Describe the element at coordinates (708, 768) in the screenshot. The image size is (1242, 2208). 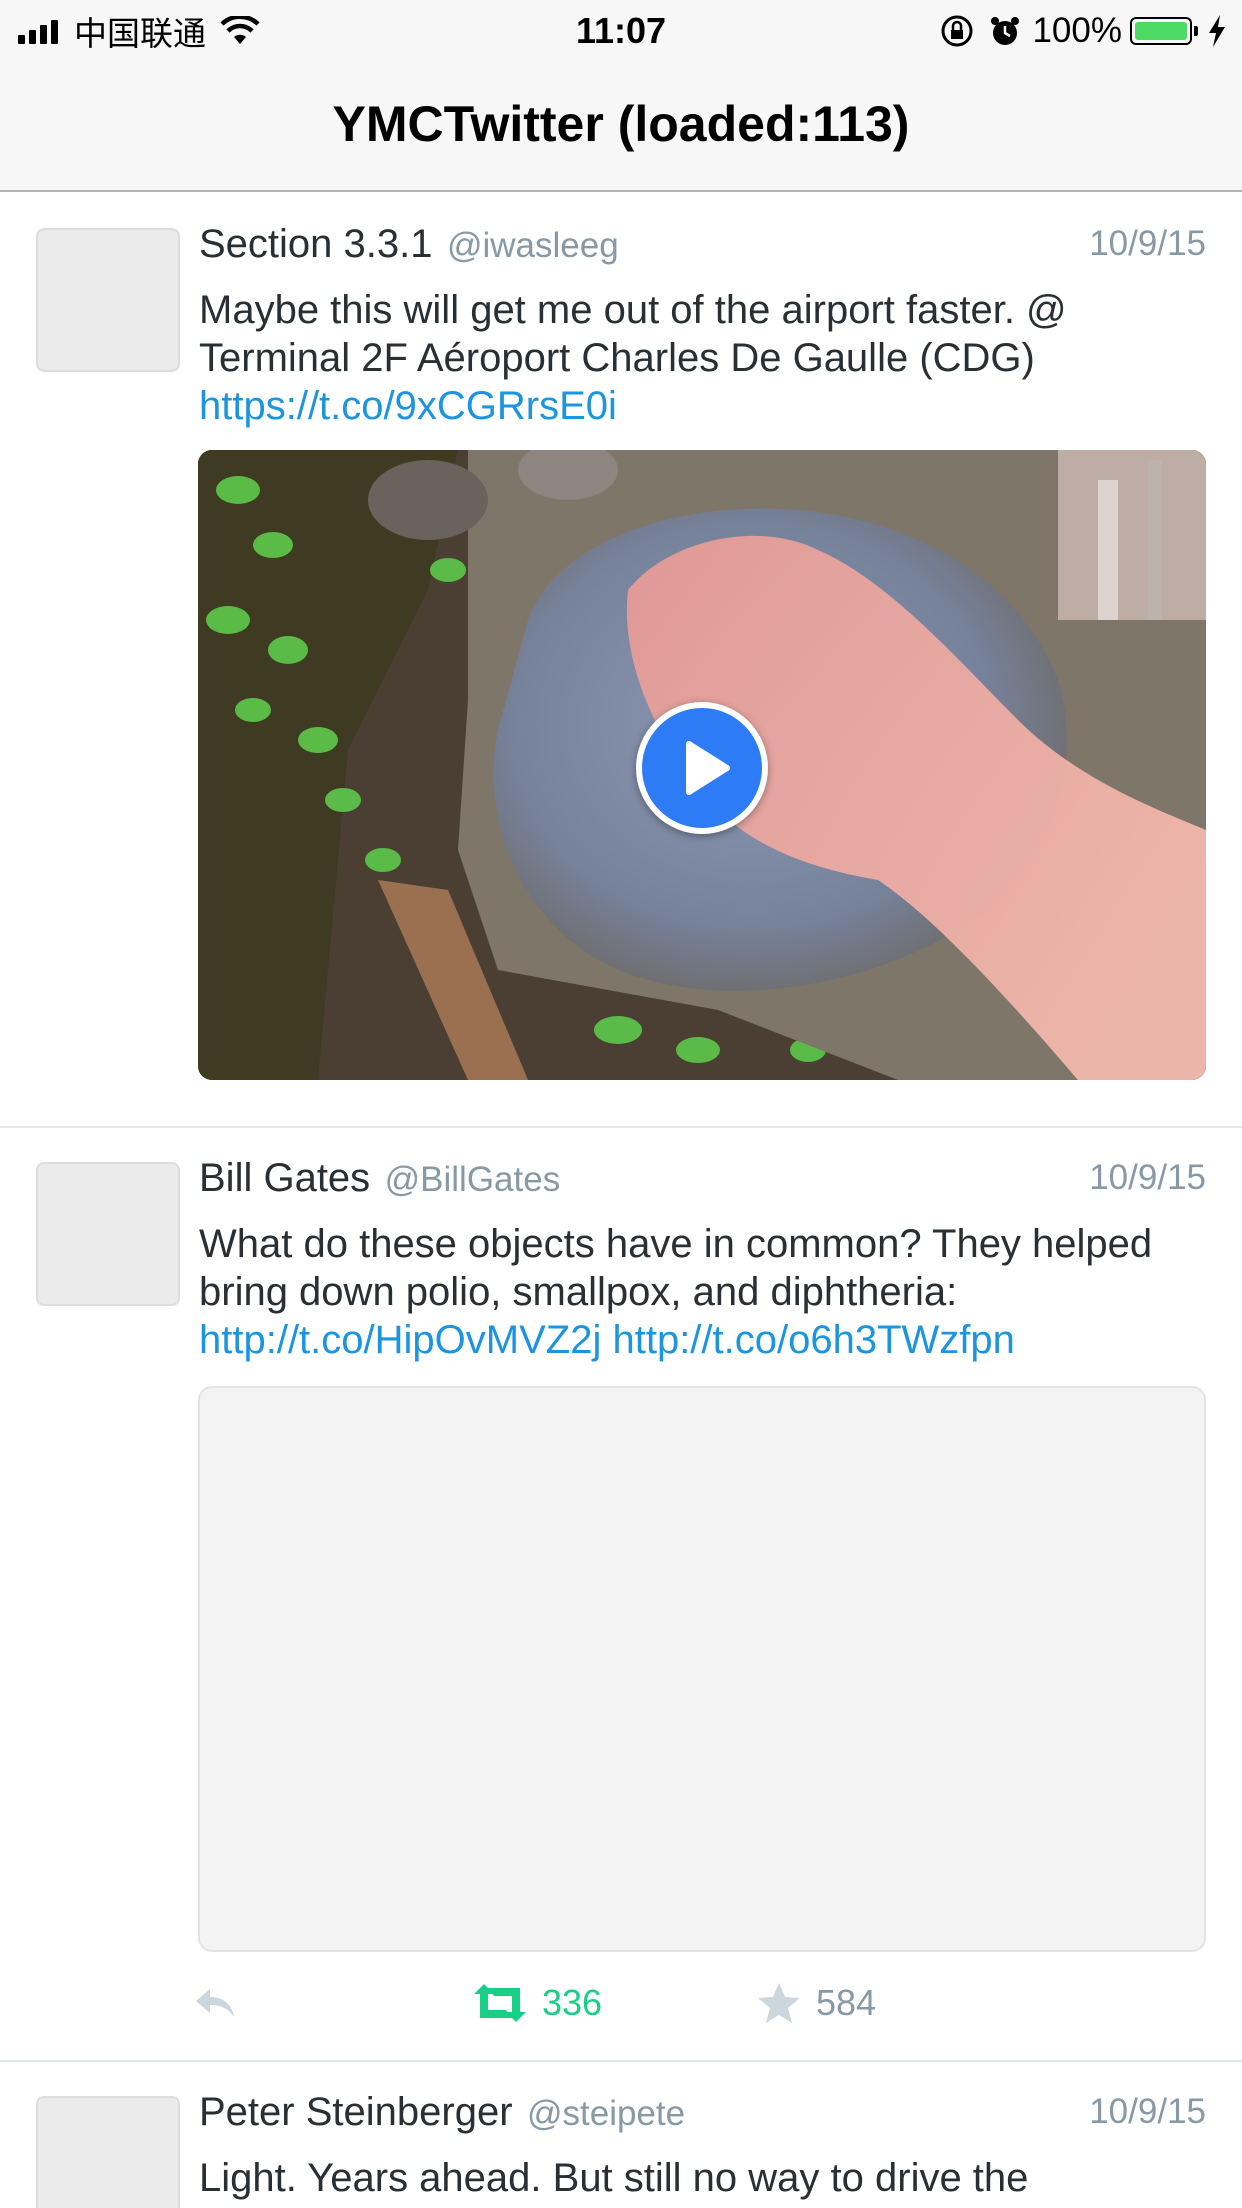
I see `play-icon` at that location.